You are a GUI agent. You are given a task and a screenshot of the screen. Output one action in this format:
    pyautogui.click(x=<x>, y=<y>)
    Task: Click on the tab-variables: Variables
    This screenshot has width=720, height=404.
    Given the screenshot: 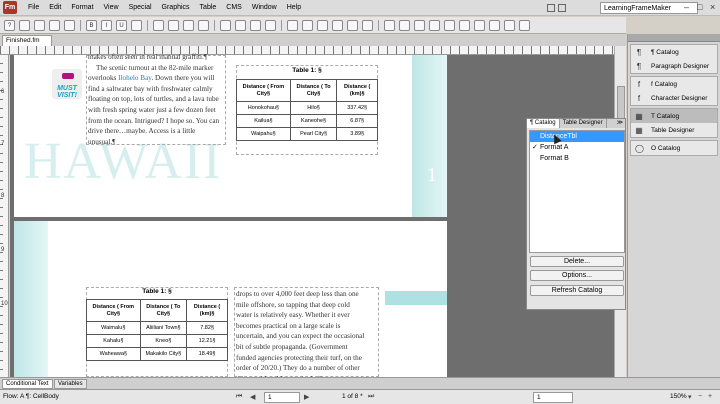 What is the action you would take?
    pyautogui.click(x=70, y=384)
    